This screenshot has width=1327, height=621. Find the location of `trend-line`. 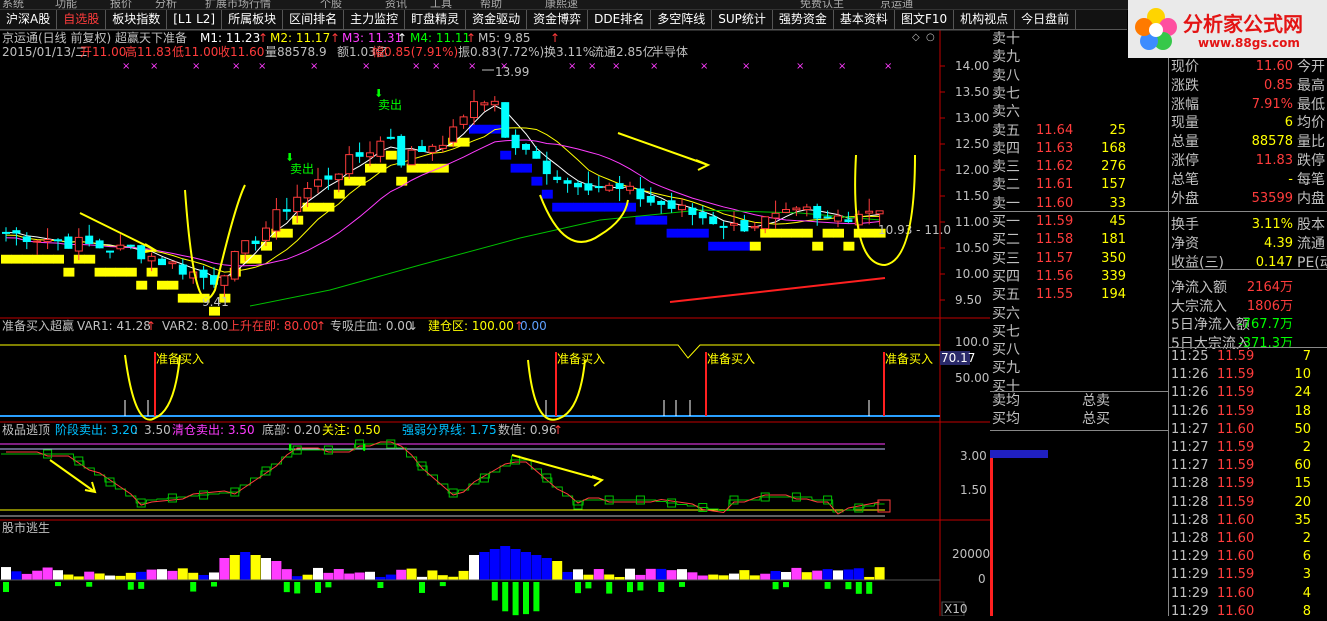

trend-line is located at coordinates (777, 290).